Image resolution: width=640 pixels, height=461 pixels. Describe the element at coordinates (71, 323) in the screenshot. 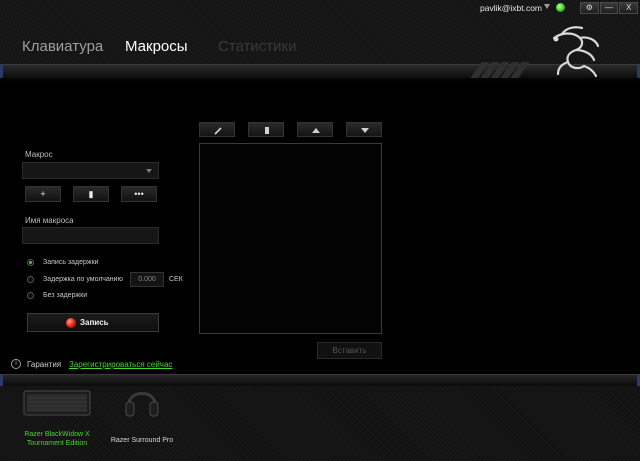

I see `record-icon` at that location.